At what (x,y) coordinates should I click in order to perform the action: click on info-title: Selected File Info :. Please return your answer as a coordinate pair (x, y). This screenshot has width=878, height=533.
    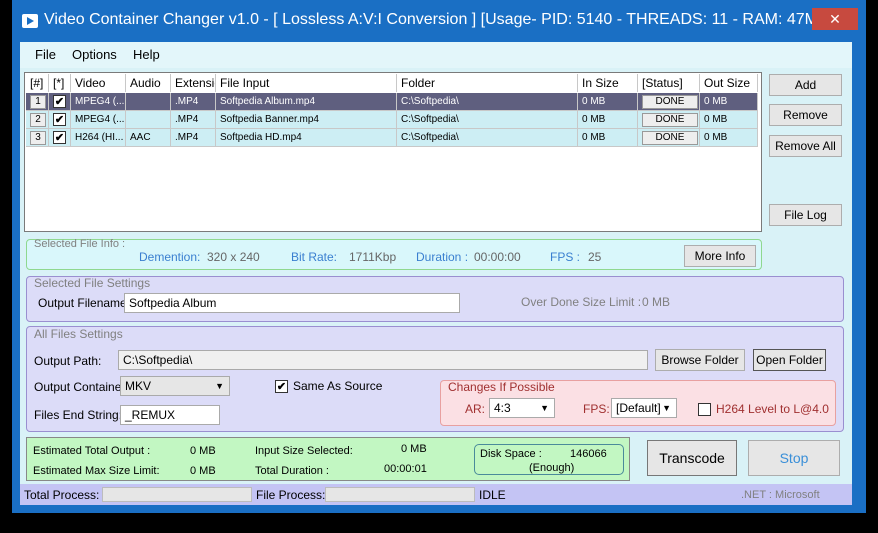
    Looking at the image, I should click on (80, 244).